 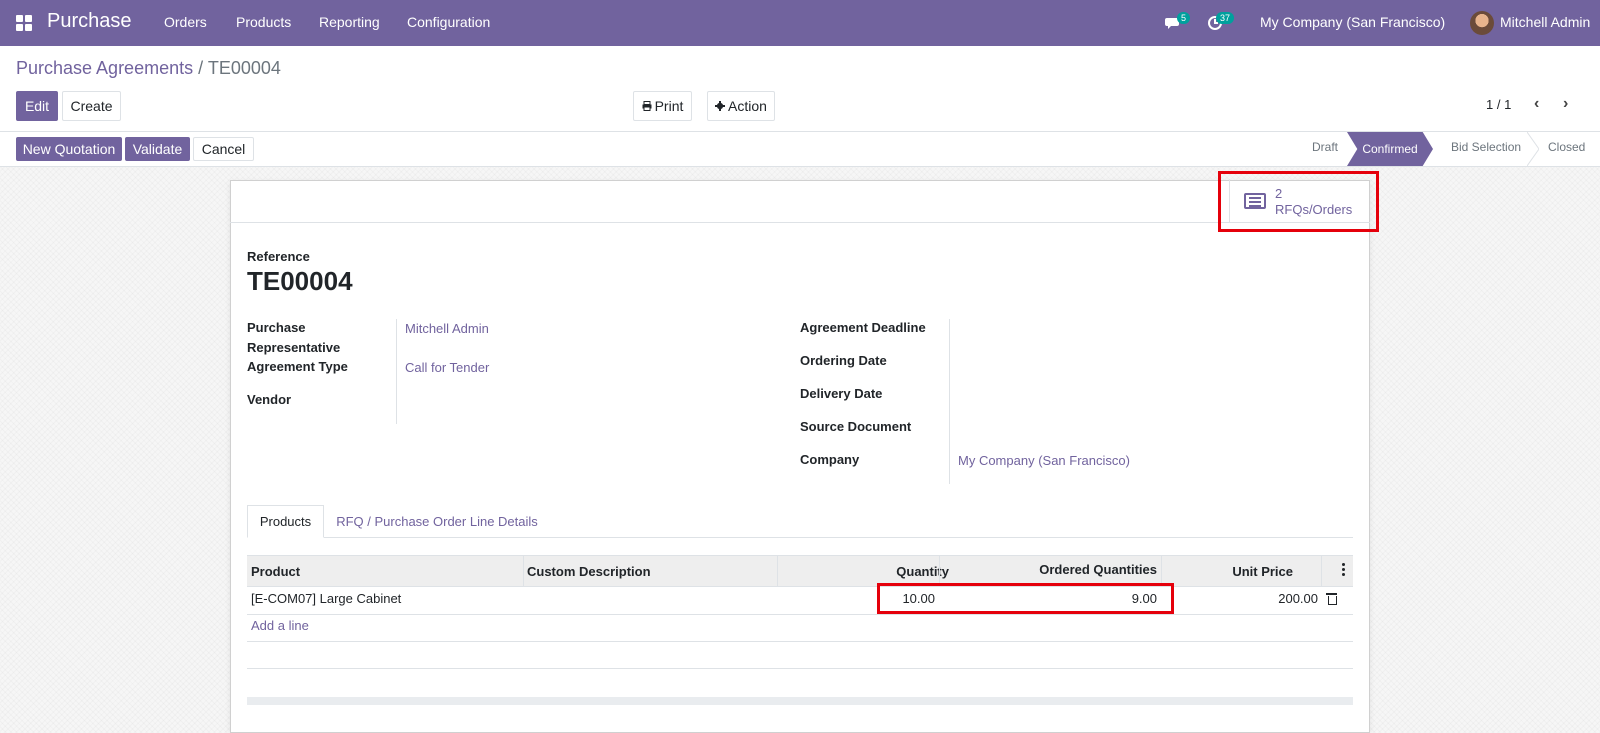 I want to click on create-button: Create, so click(x=91, y=106).